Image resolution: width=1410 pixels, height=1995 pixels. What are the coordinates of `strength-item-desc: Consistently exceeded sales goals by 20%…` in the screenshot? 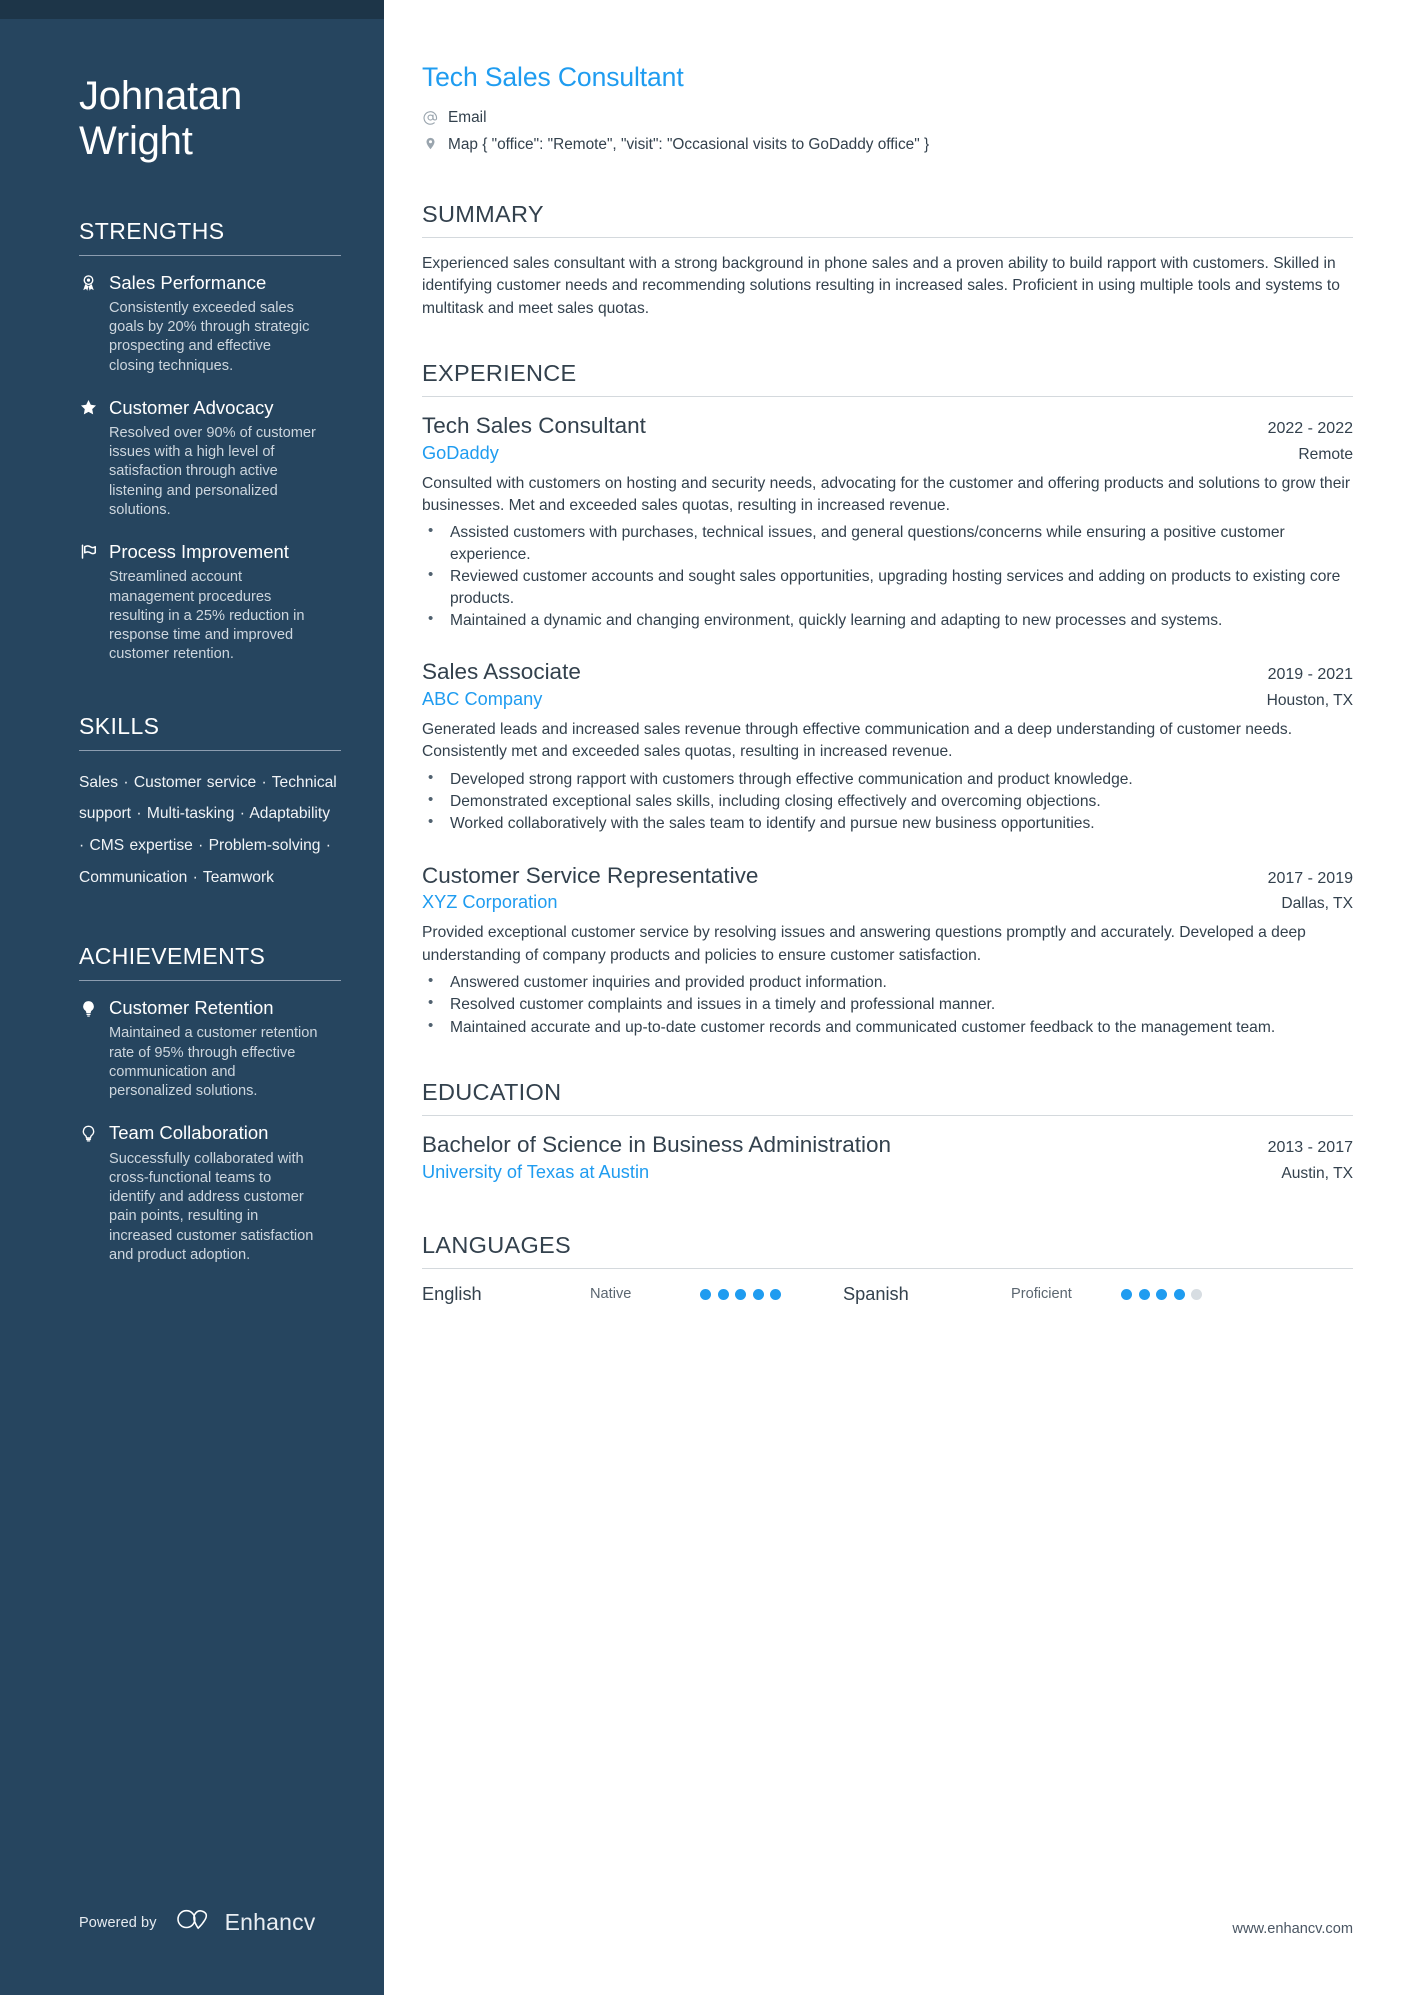 It's located at (209, 336).